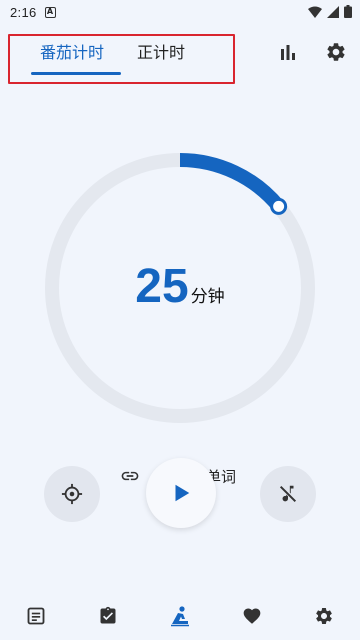  Describe the element at coordinates (315, 12) in the screenshot. I see `wifi-icon` at that location.